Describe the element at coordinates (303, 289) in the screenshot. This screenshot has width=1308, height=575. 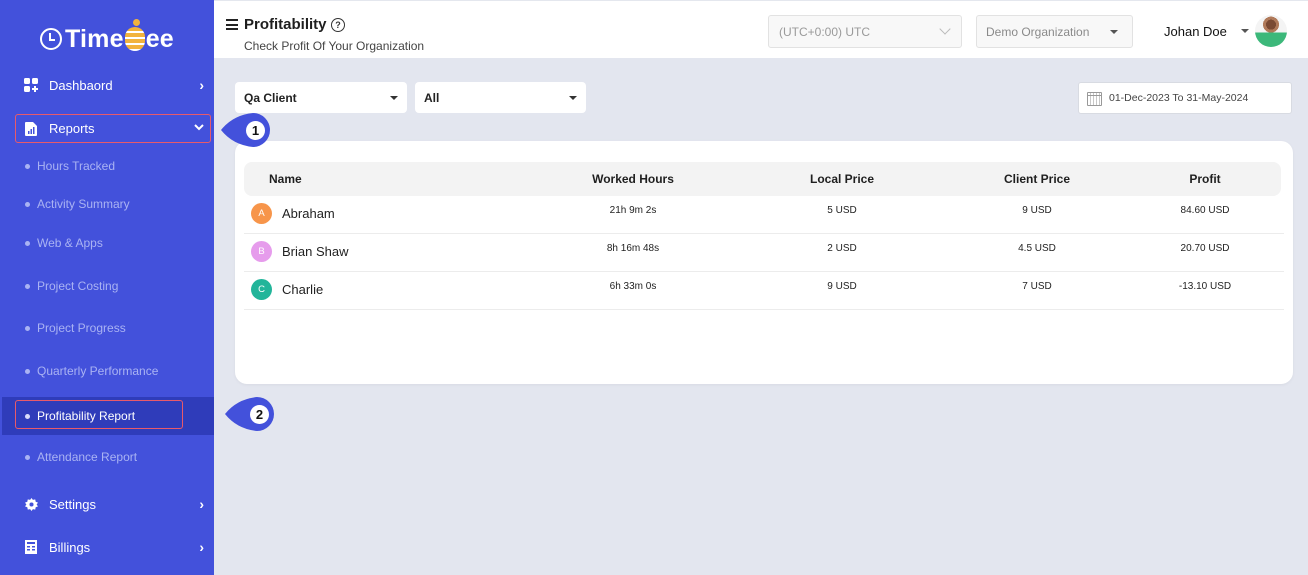
I see `employee-name: Charlie` at that location.